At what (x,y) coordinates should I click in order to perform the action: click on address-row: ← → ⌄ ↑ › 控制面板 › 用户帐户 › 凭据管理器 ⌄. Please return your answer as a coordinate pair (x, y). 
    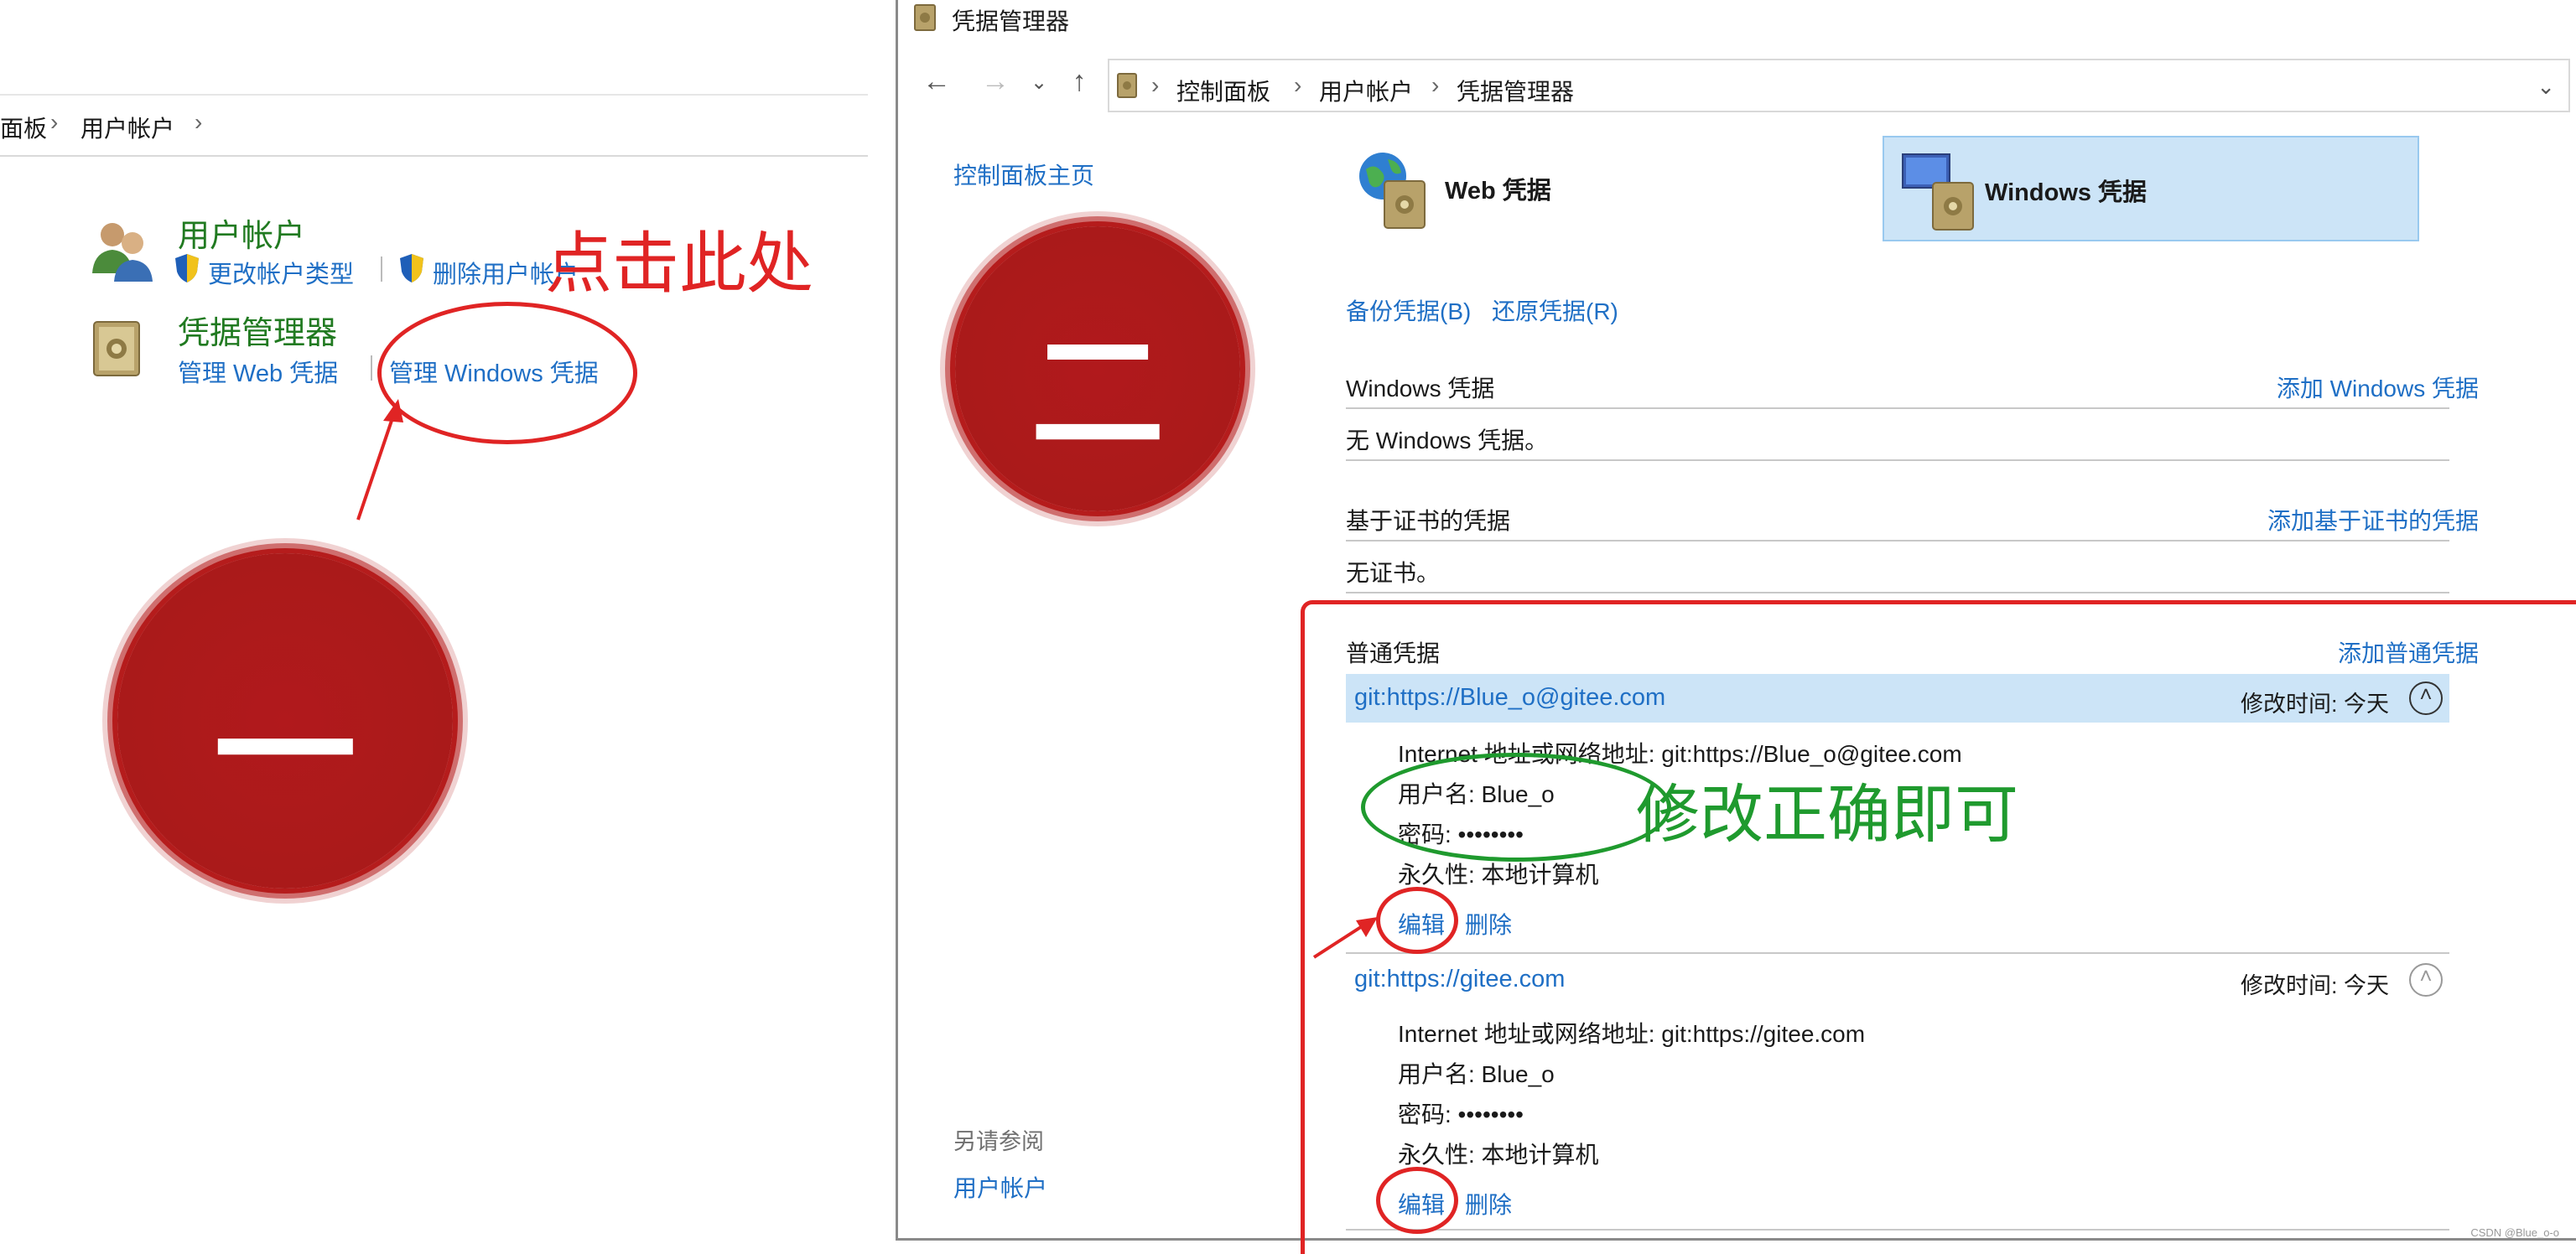
    Looking at the image, I should click on (1737, 85).